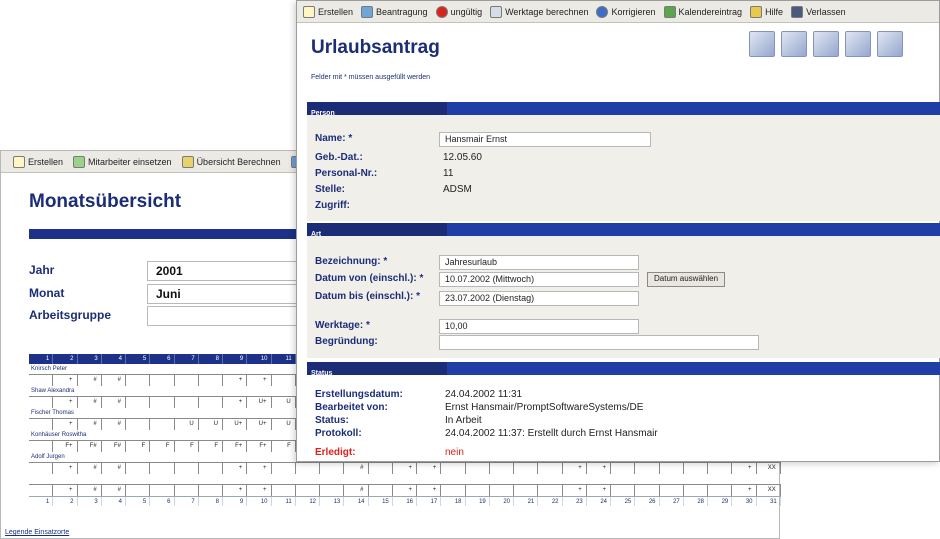 The height and width of the screenshot is (539, 940). I want to click on help-button: Hilfe, so click(766, 11).